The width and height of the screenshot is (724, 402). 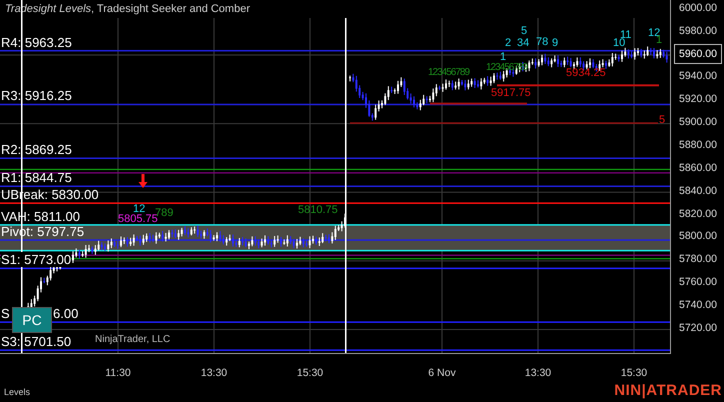 I want to click on chart-annotation: 5917.75, so click(x=511, y=93).